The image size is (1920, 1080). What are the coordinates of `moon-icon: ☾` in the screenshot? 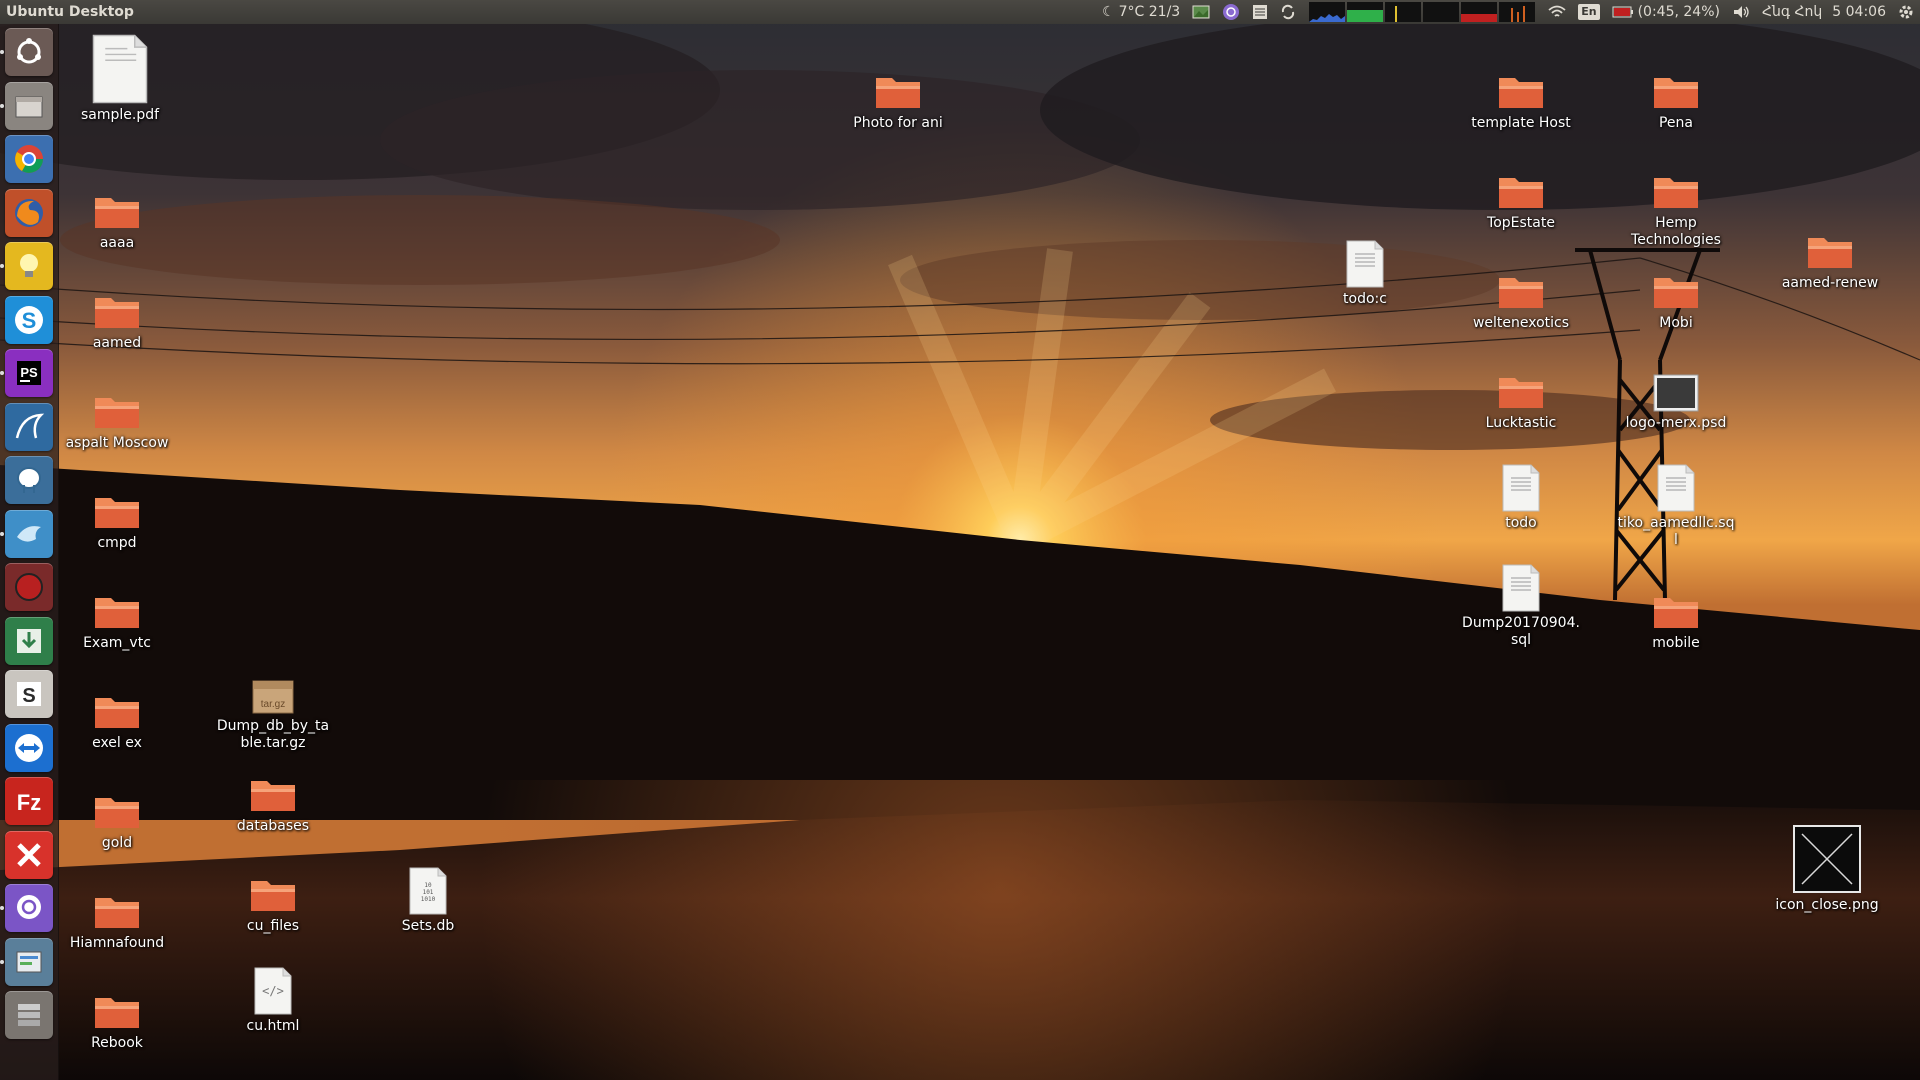 It's located at (1108, 12).